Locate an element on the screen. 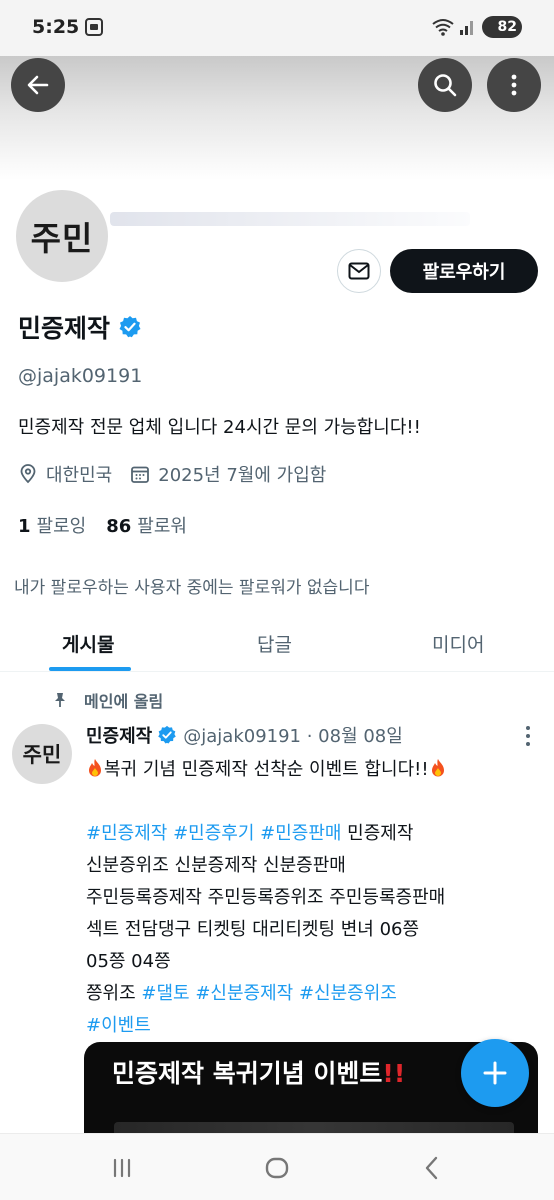 This screenshot has width=554, height=1200. profile-joined-date: 2025년 7월에 가입함 is located at coordinates (242, 475).